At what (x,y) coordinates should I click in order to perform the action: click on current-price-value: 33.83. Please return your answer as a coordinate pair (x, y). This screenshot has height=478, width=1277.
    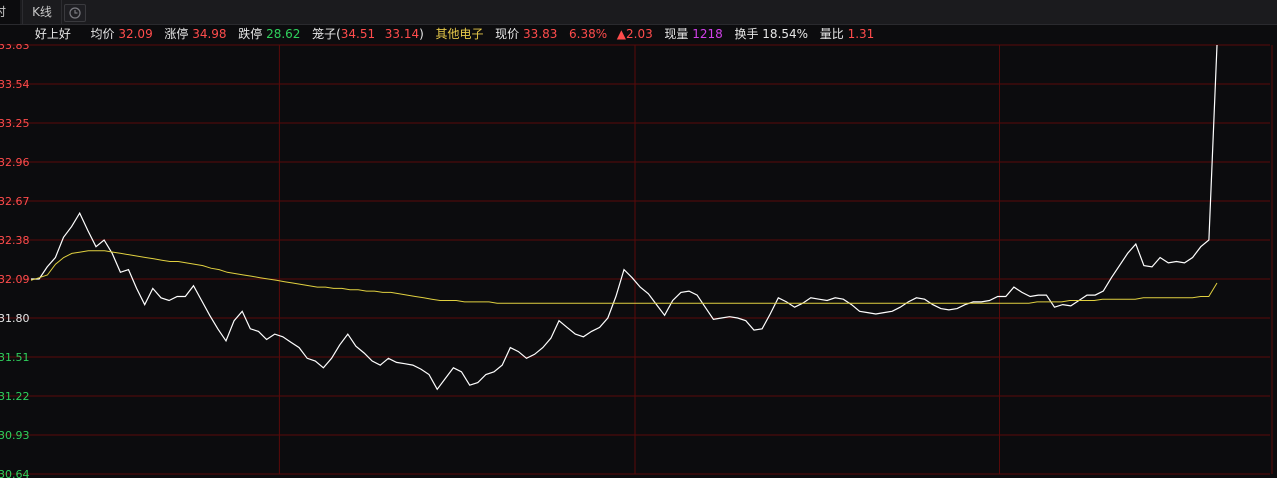
    Looking at the image, I should click on (540, 34).